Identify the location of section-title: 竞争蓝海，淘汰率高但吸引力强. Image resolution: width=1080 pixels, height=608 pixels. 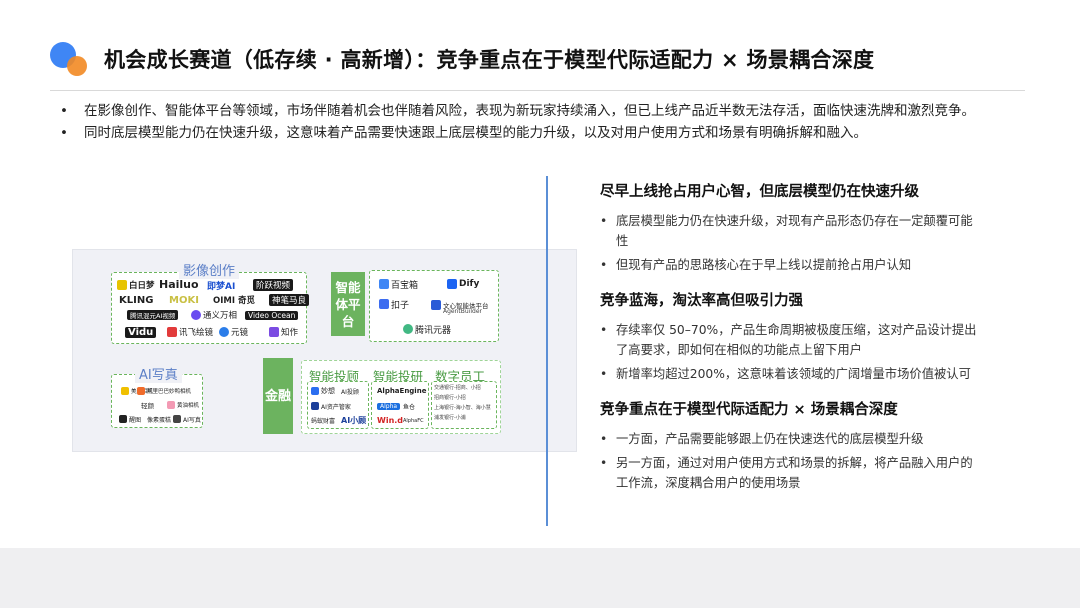
(701, 301).